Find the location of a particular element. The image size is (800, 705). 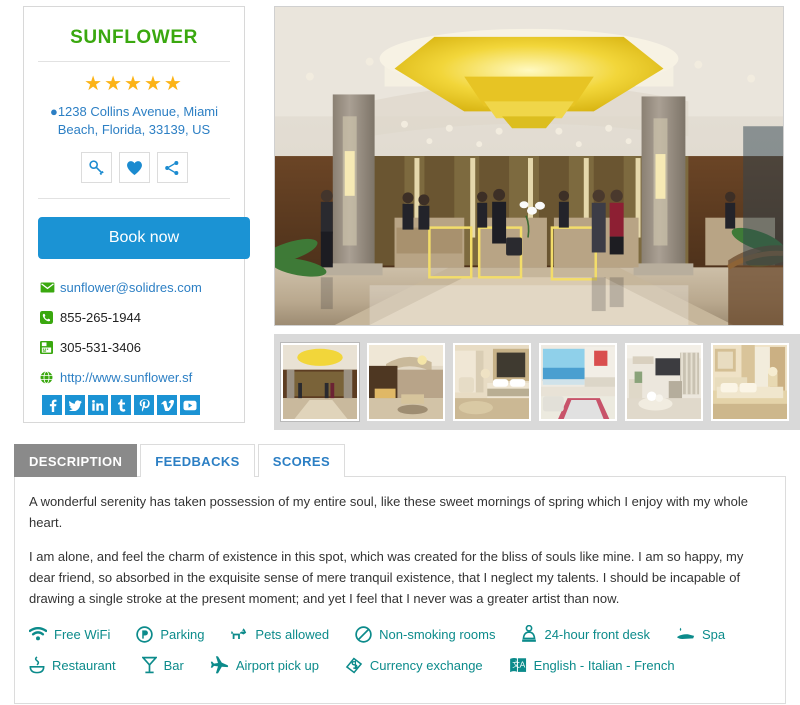

amenity-label: Restaurant is located at coordinates (84, 665).